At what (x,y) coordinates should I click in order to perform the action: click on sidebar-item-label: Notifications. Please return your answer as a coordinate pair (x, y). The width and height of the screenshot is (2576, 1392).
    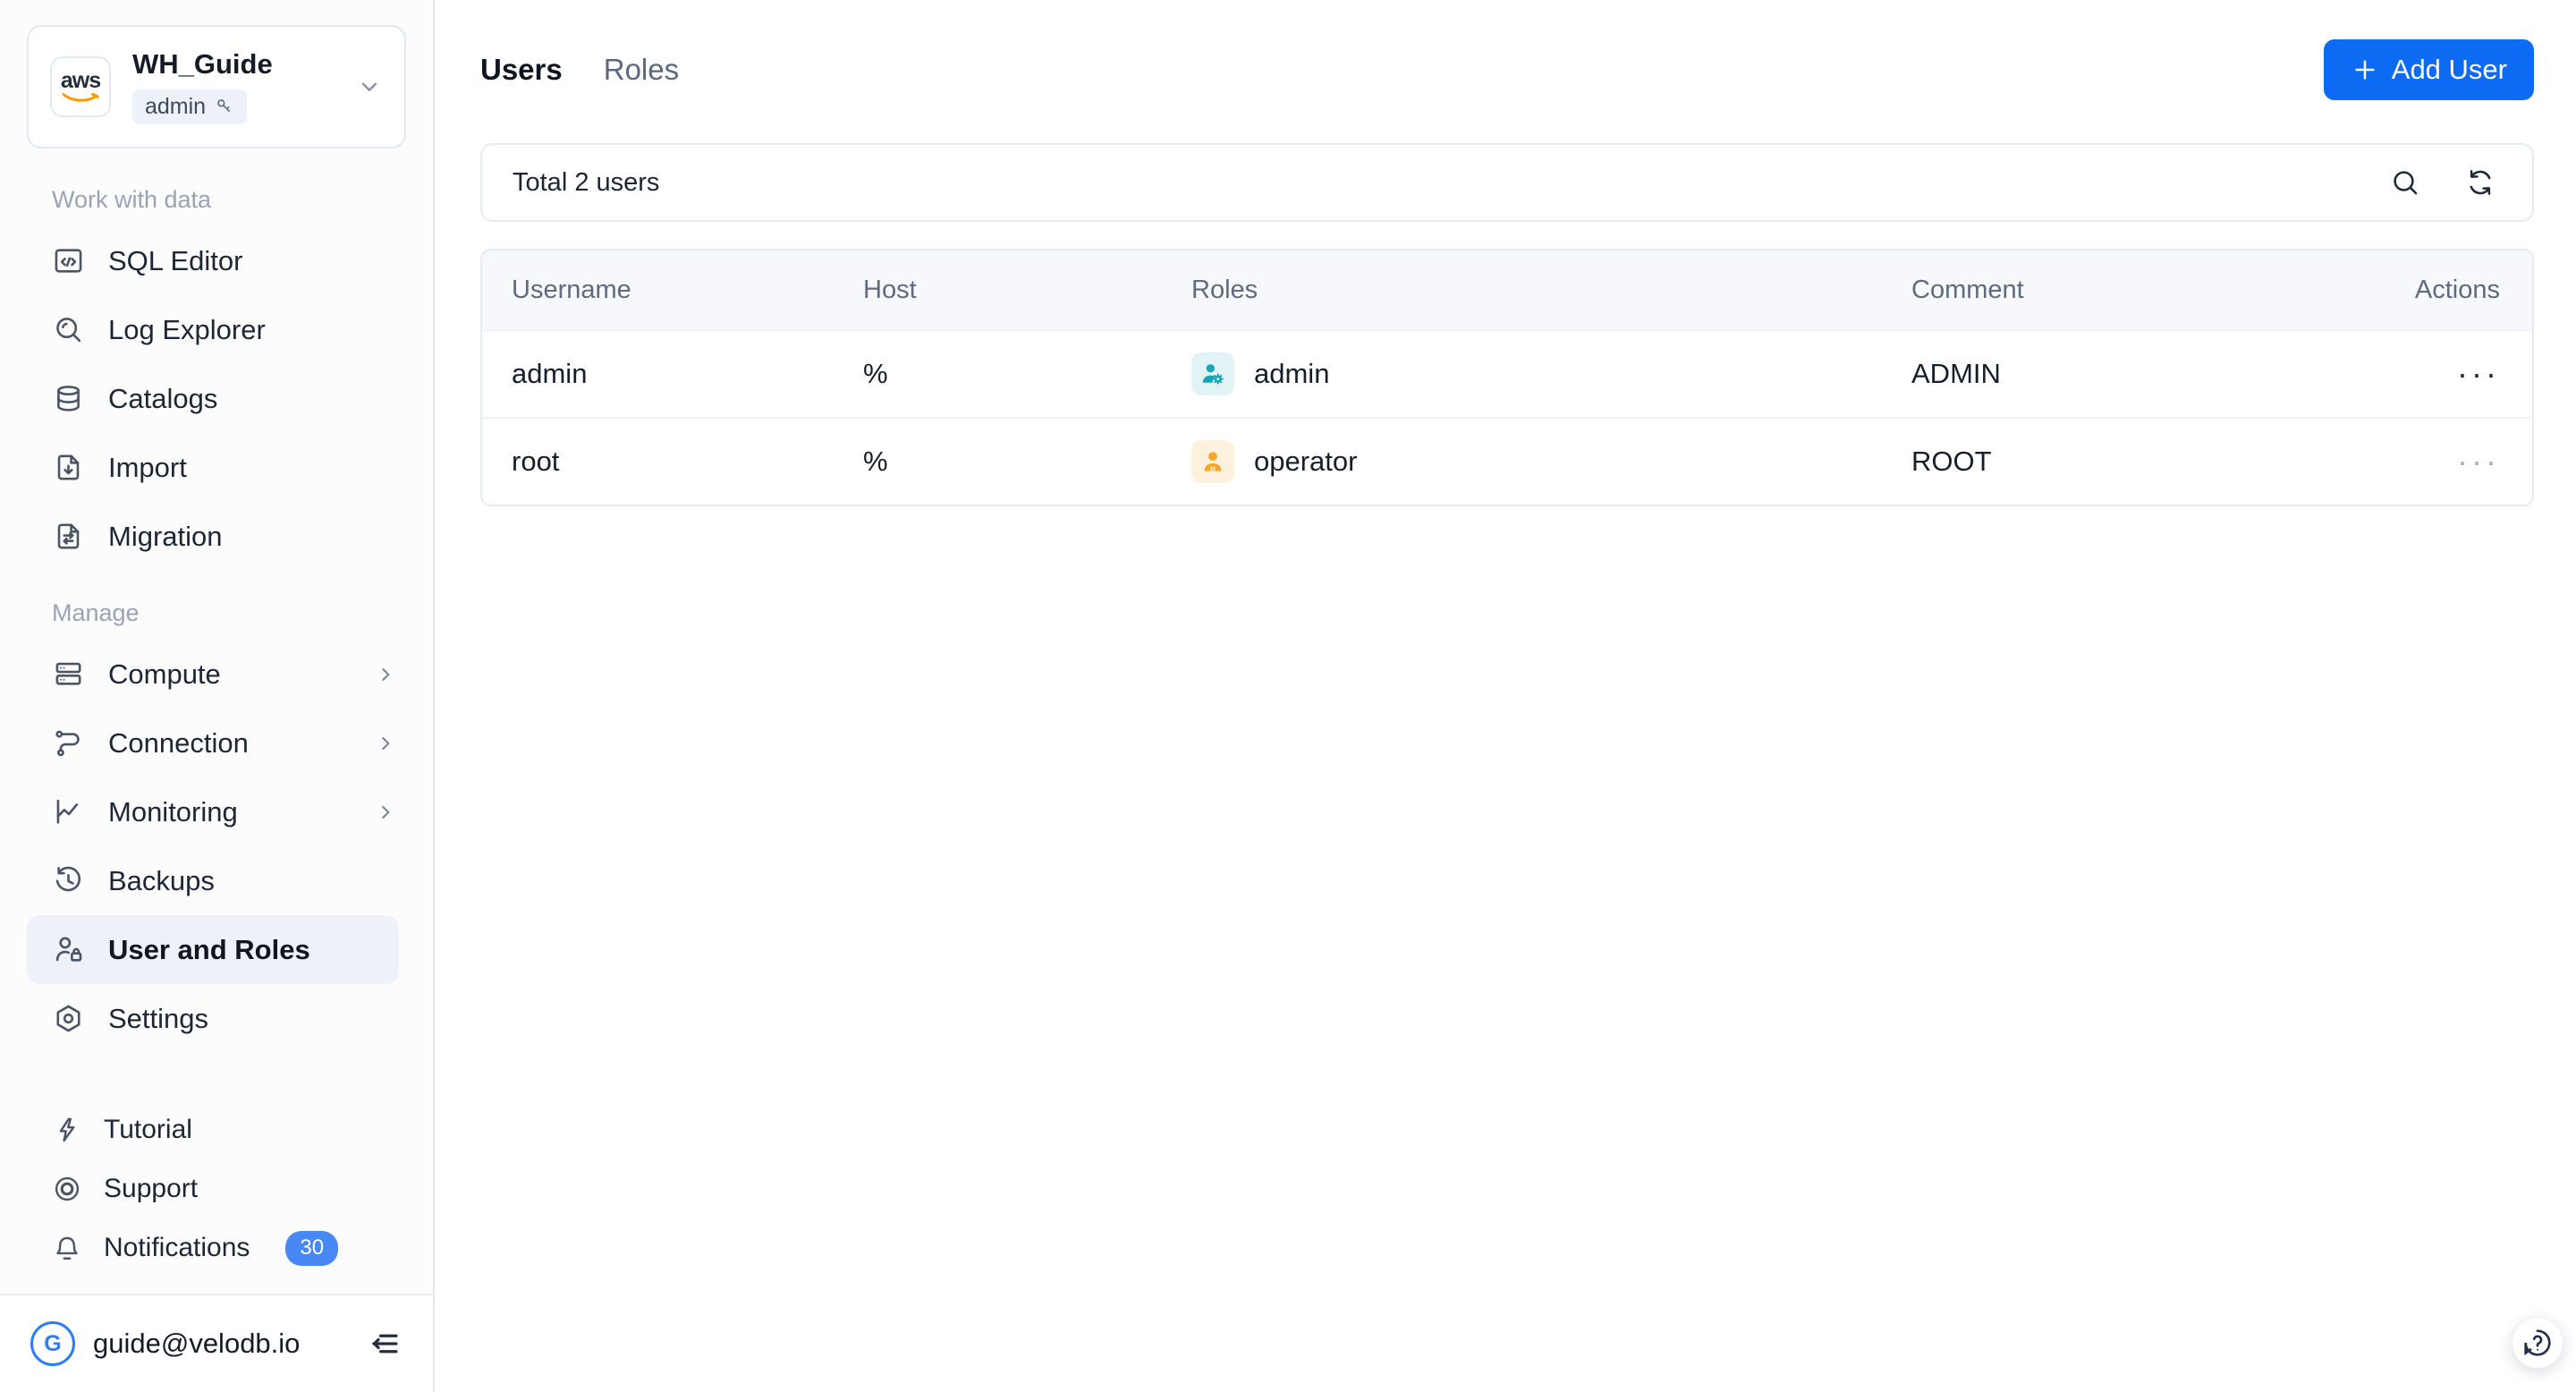
    Looking at the image, I should click on (177, 1247).